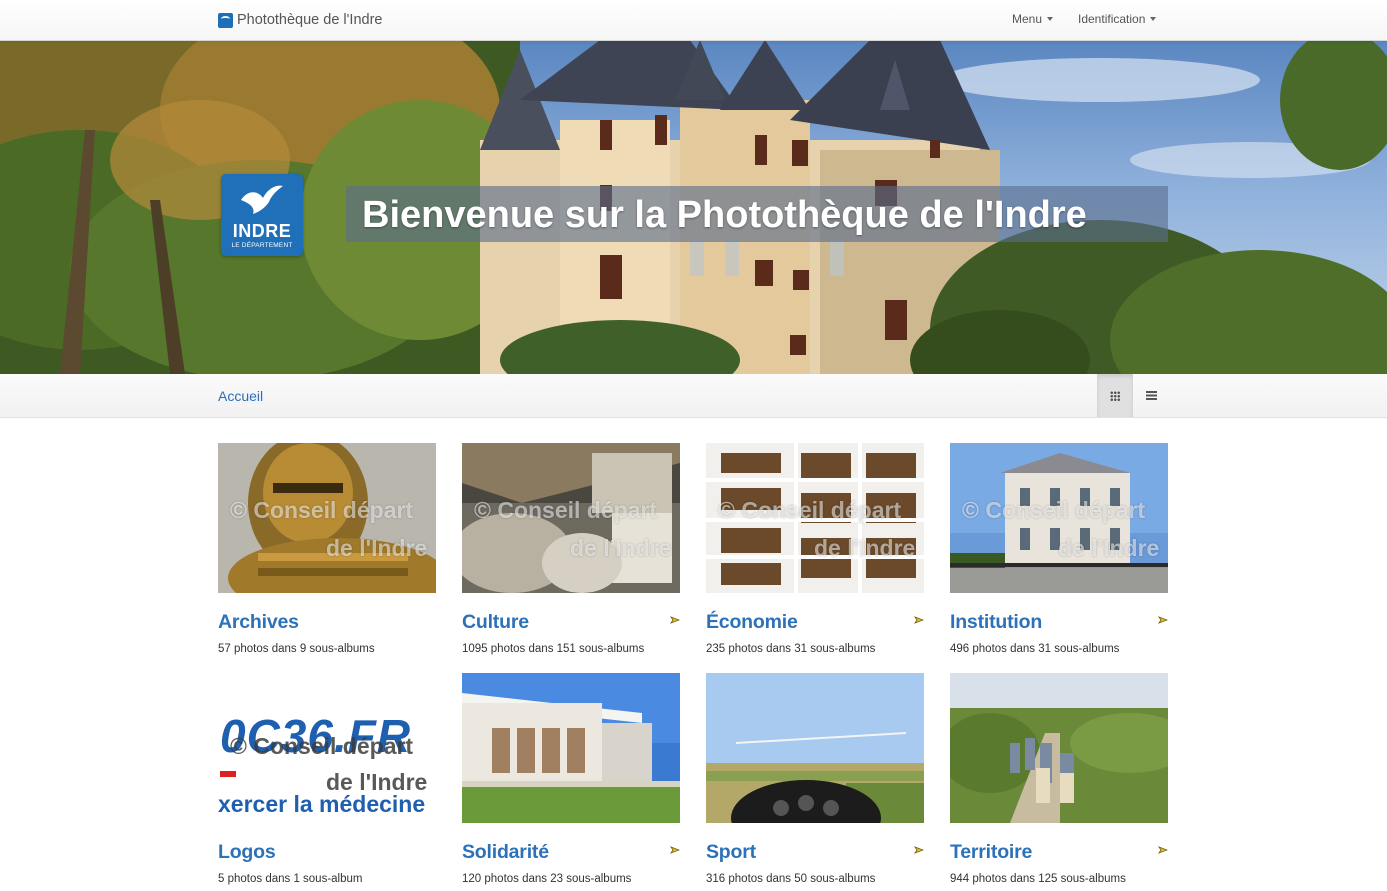  What do you see at coordinates (290, 879) in the screenshot?
I see `album-meta: 5 photos dans 1 sous-album` at bounding box center [290, 879].